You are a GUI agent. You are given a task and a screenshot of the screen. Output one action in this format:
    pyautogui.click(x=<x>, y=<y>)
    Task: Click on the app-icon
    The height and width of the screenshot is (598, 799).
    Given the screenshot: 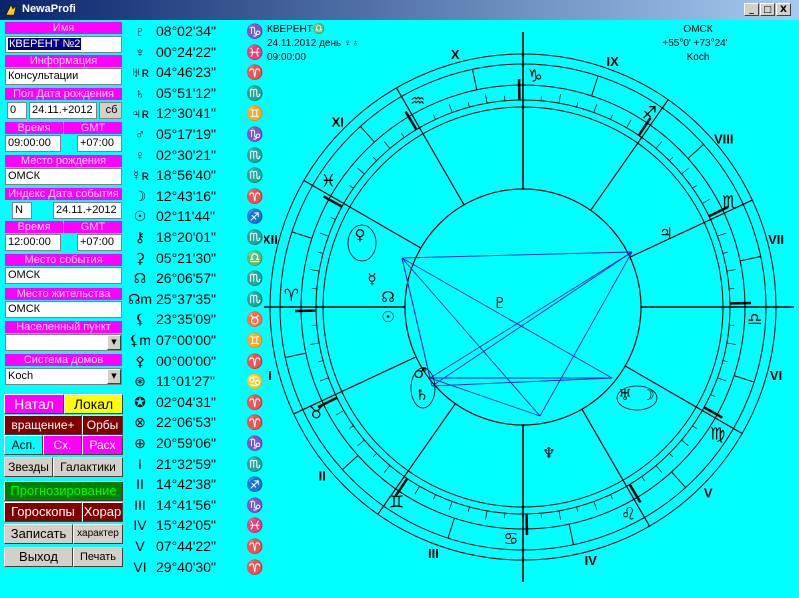 What is the action you would take?
    pyautogui.click(x=11, y=10)
    